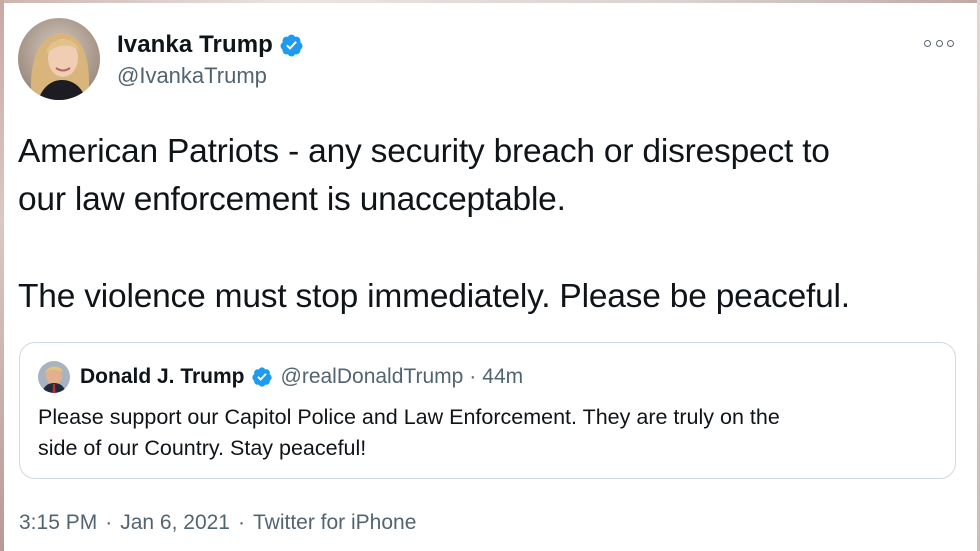  What do you see at coordinates (292, 199) in the screenshot?
I see `tweet-text-line: our law enforcement is unacceptable.` at bounding box center [292, 199].